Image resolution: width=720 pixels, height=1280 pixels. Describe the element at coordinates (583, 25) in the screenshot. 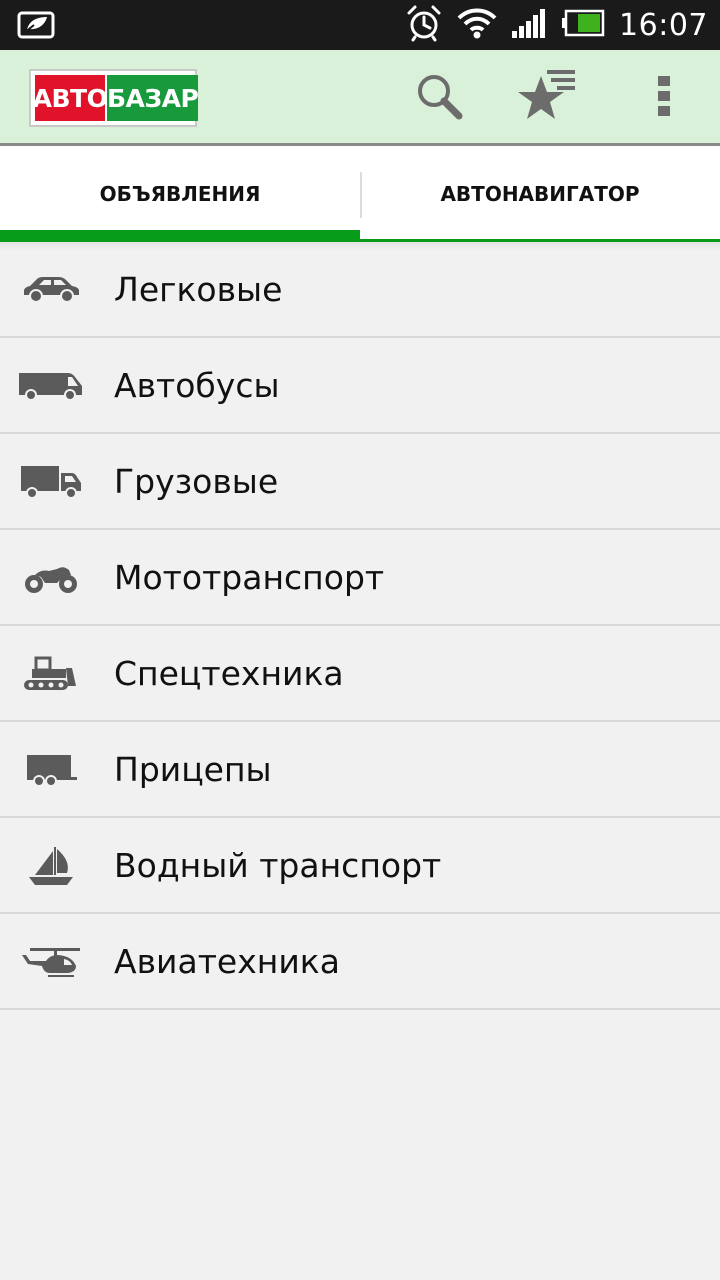

I see `battery-icon` at that location.